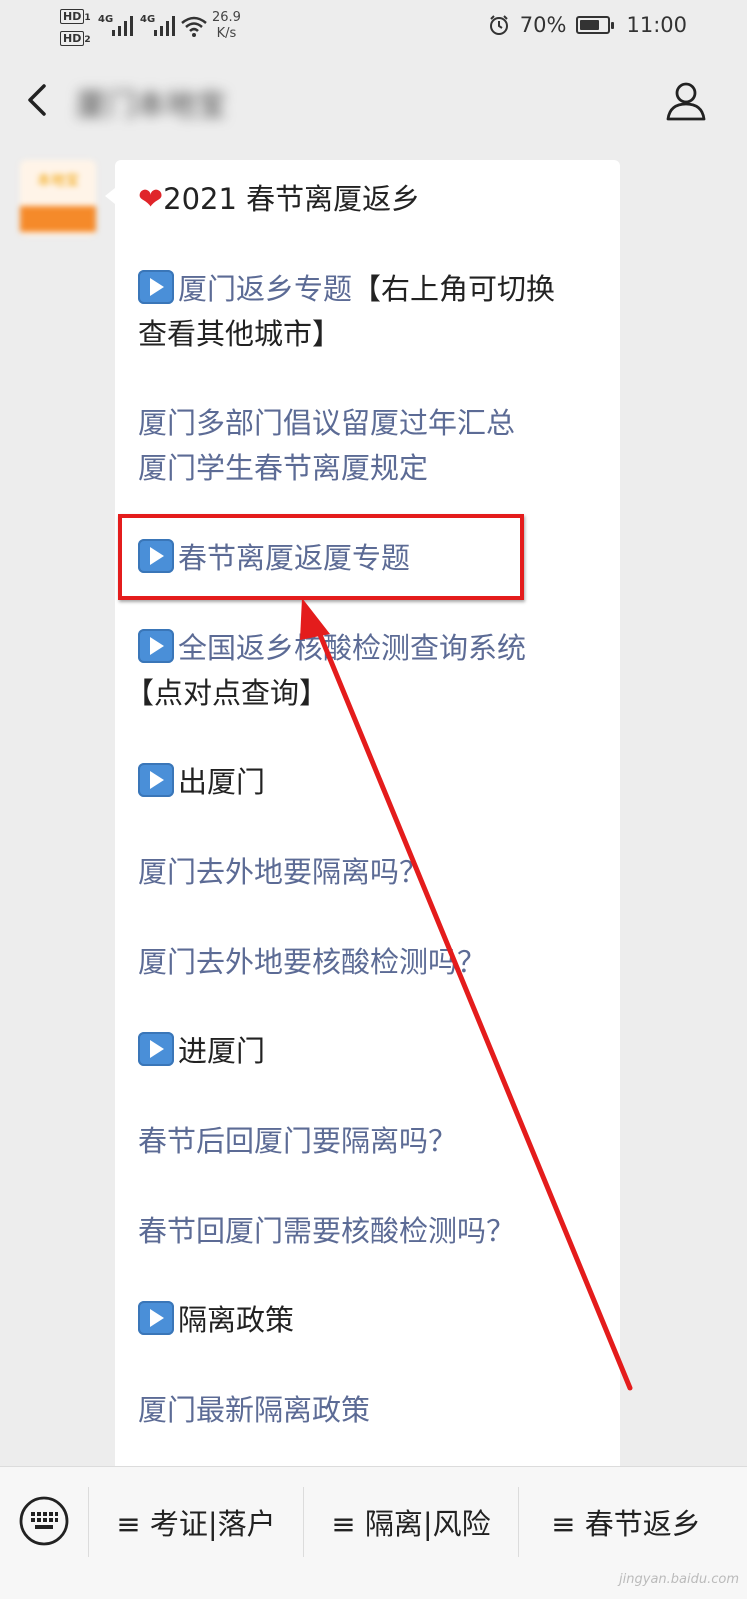 This screenshot has width=747, height=1599. I want to click on signal-icon, so click(122, 26).